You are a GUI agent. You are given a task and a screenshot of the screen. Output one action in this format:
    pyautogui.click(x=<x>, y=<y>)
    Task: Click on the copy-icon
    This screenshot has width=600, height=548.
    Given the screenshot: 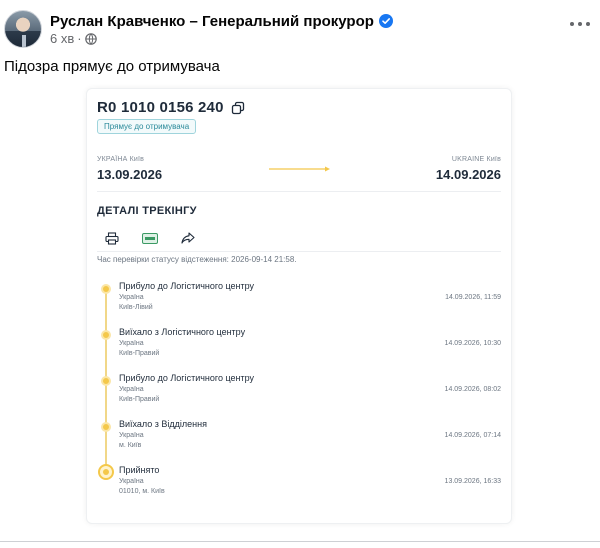 What is the action you would take?
    pyautogui.click(x=238, y=108)
    